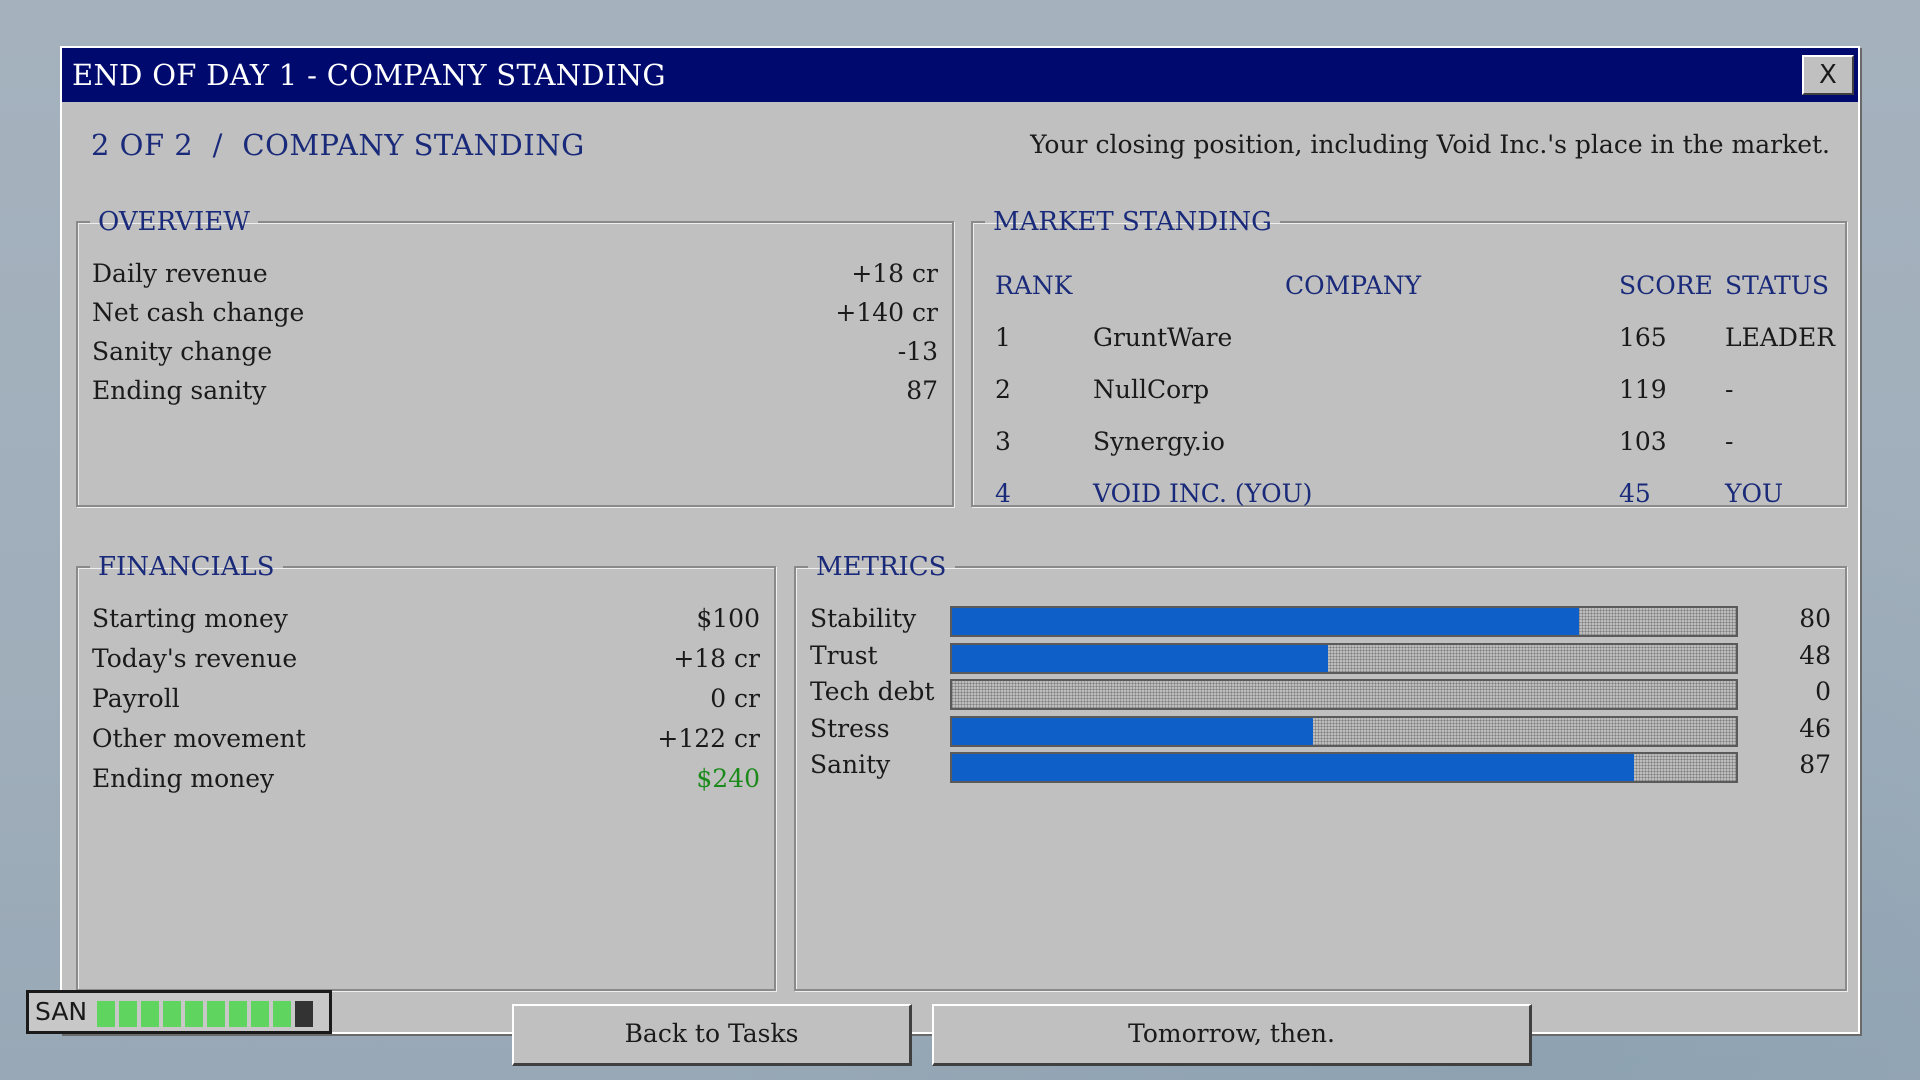 Image resolution: width=1920 pixels, height=1080 pixels. Describe the element at coordinates (1232, 1035) in the screenshot. I see `tomorrow-button: Tomorrow, then.` at that location.